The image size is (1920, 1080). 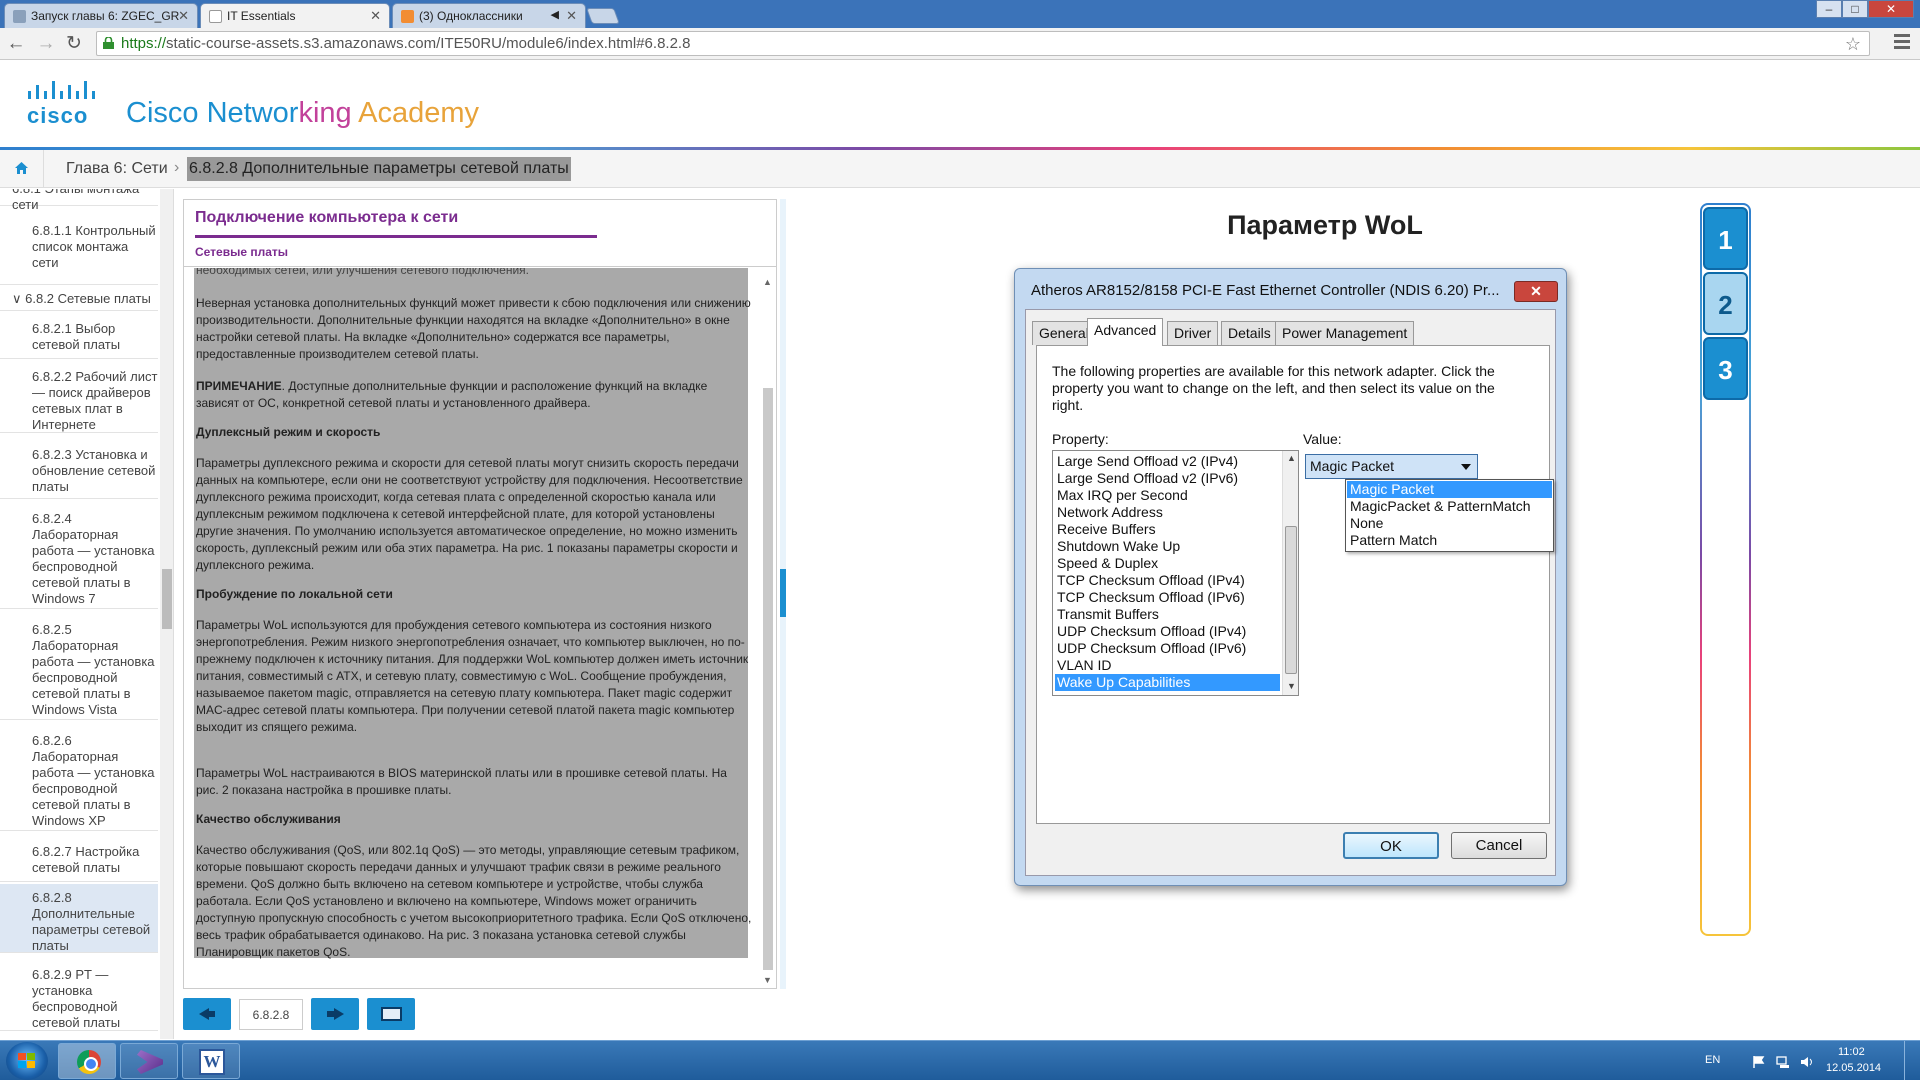 What do you see at coordinates (1891, 9) in the screenshot?
I see `window-close-button: ✕` at bounding box center [1891, 9].